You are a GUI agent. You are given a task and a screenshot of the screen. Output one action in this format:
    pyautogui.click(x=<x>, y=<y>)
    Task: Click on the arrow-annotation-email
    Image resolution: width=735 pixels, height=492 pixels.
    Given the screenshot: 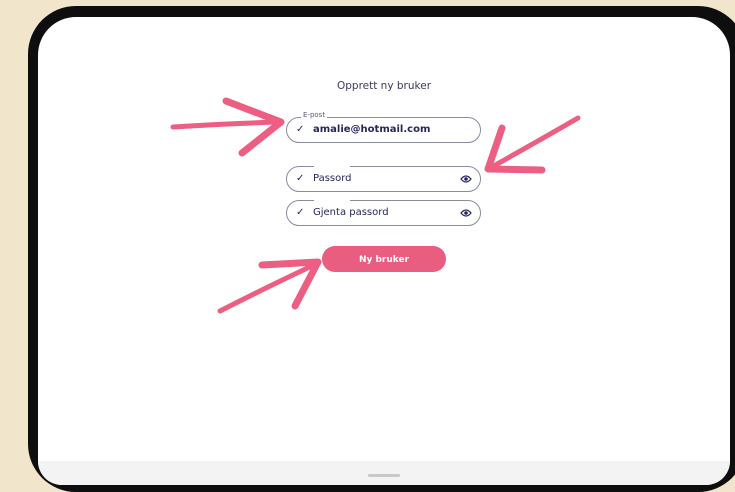 What is the action you would take?
    pyautogui.click(x=227, y=127)
    